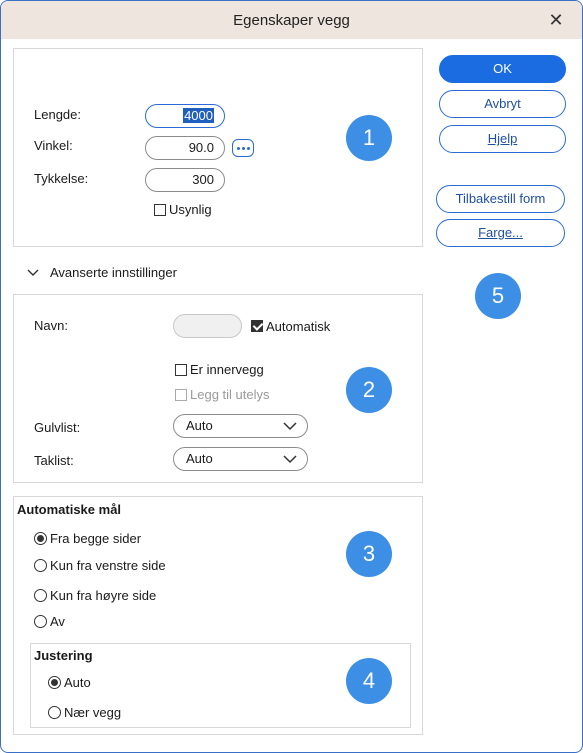 This screenshot has height=753, width=583. I want to click on inner-wall-checkbox, so click(181, 370).